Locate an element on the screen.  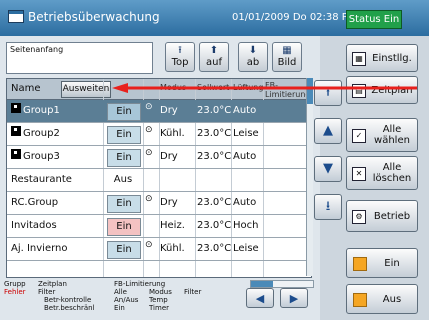
annotation-arrow is located at coordinates (264, 88).